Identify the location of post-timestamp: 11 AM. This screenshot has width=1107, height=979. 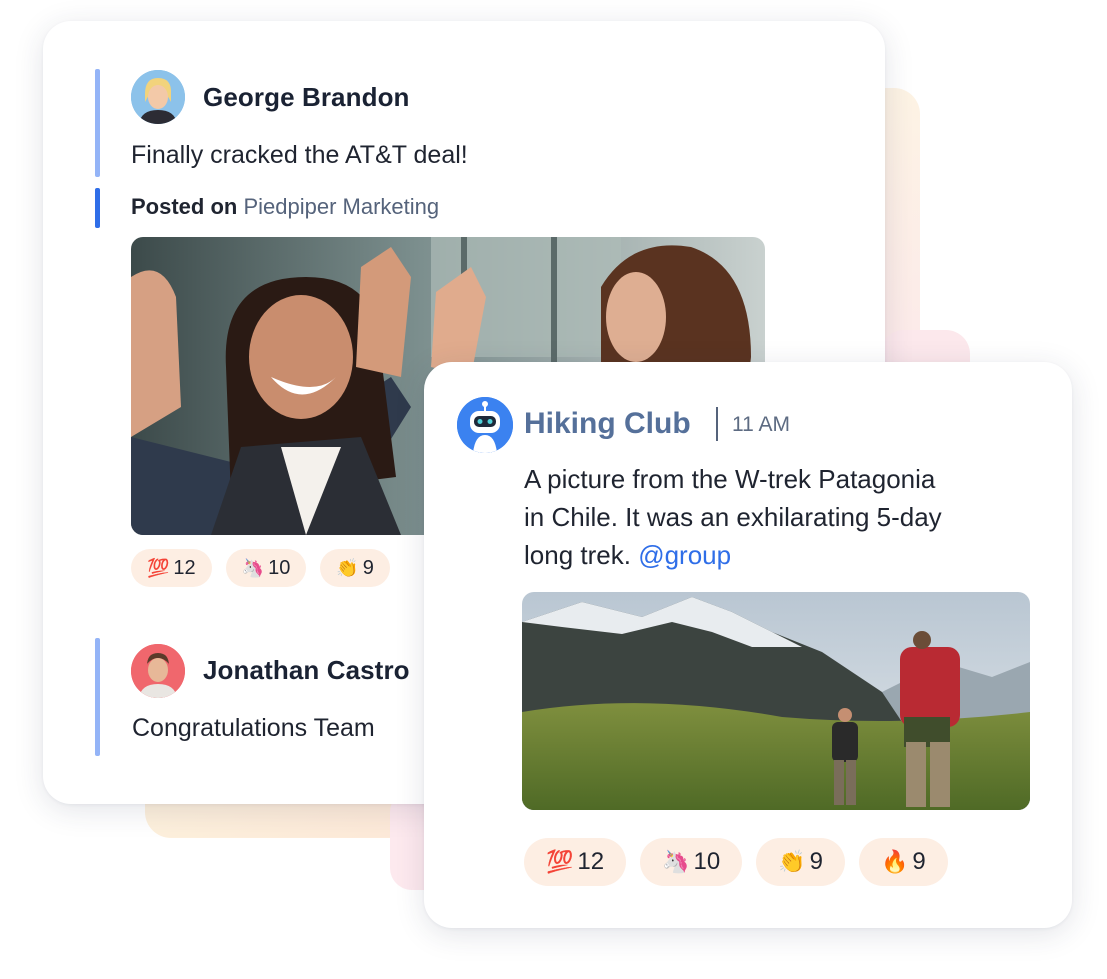
(761, 424).